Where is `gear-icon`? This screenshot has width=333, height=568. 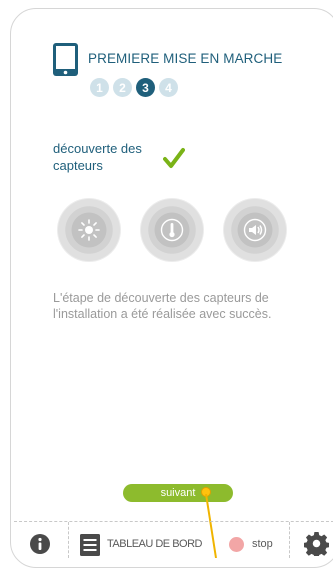 gear-icon is located at coordinates (316, 543).